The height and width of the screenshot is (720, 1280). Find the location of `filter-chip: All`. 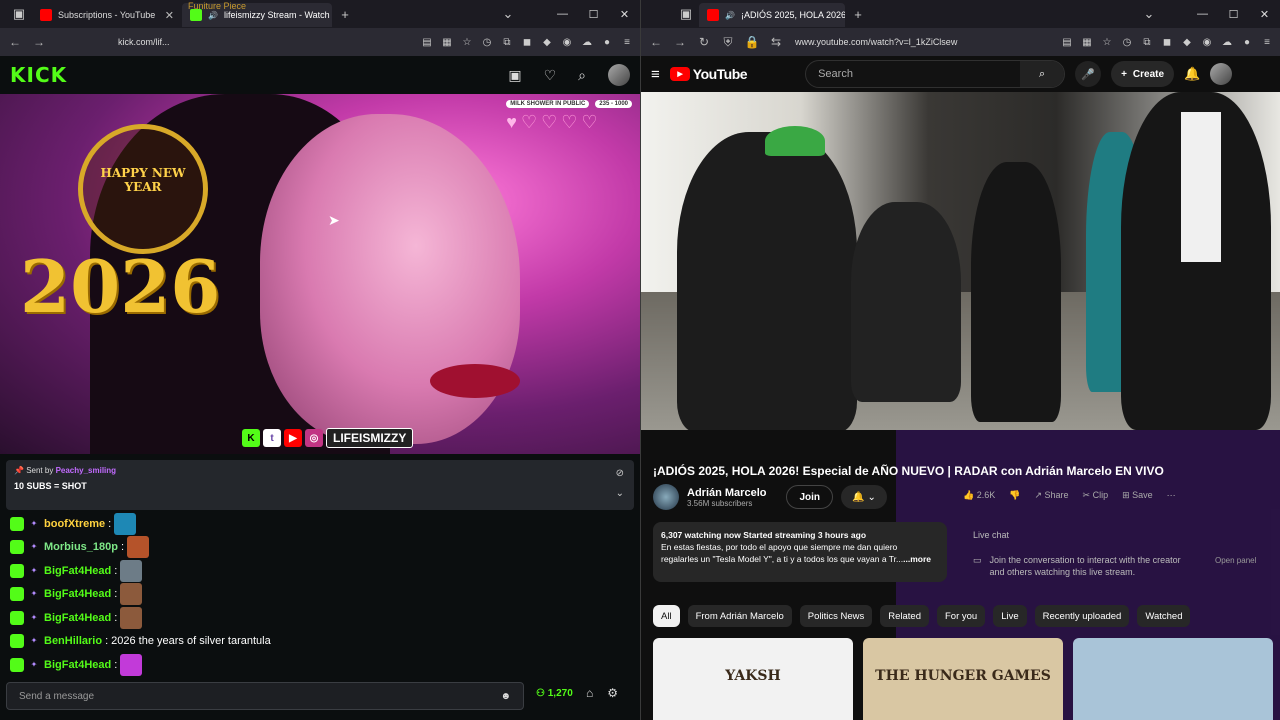

filter-chip: All is located at coordinates (666, 616).